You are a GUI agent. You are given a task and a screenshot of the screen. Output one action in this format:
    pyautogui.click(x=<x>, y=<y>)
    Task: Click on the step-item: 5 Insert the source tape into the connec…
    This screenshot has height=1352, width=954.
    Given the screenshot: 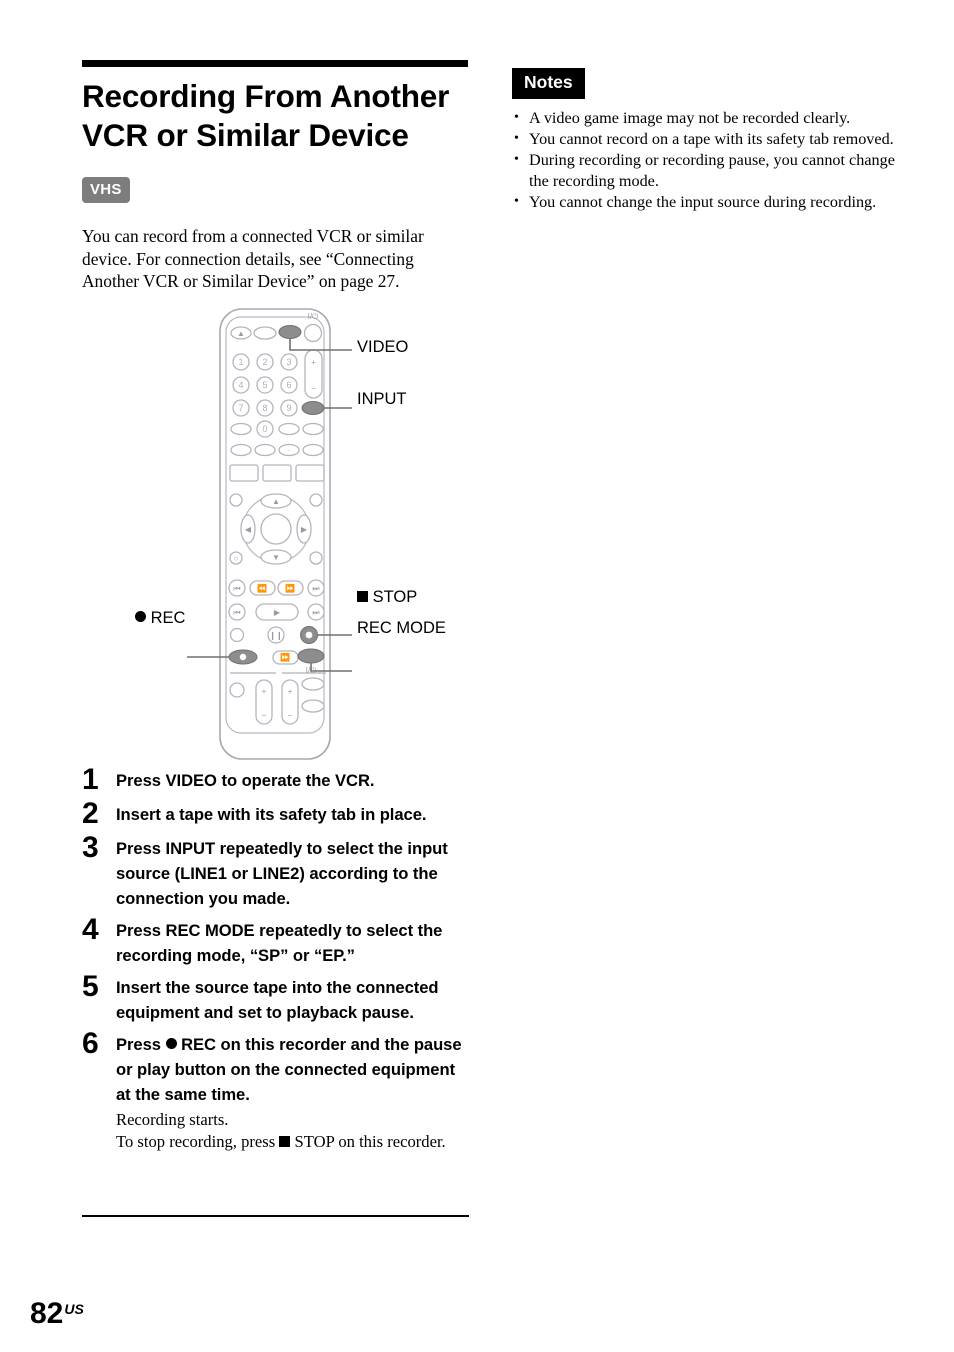 What is the action you would take?
    pyautogui.click(x=278, y=997)
    